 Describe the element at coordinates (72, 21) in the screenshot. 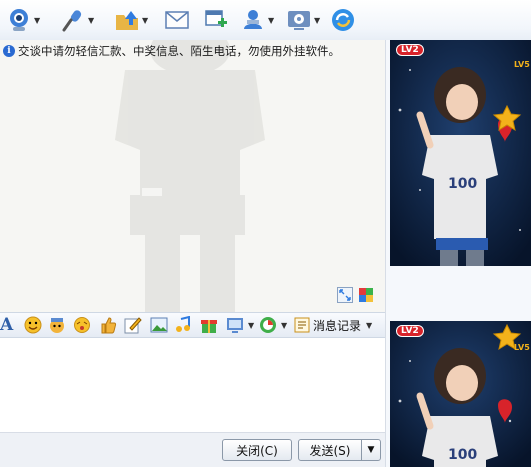

I see `microphone-icon` at that location.